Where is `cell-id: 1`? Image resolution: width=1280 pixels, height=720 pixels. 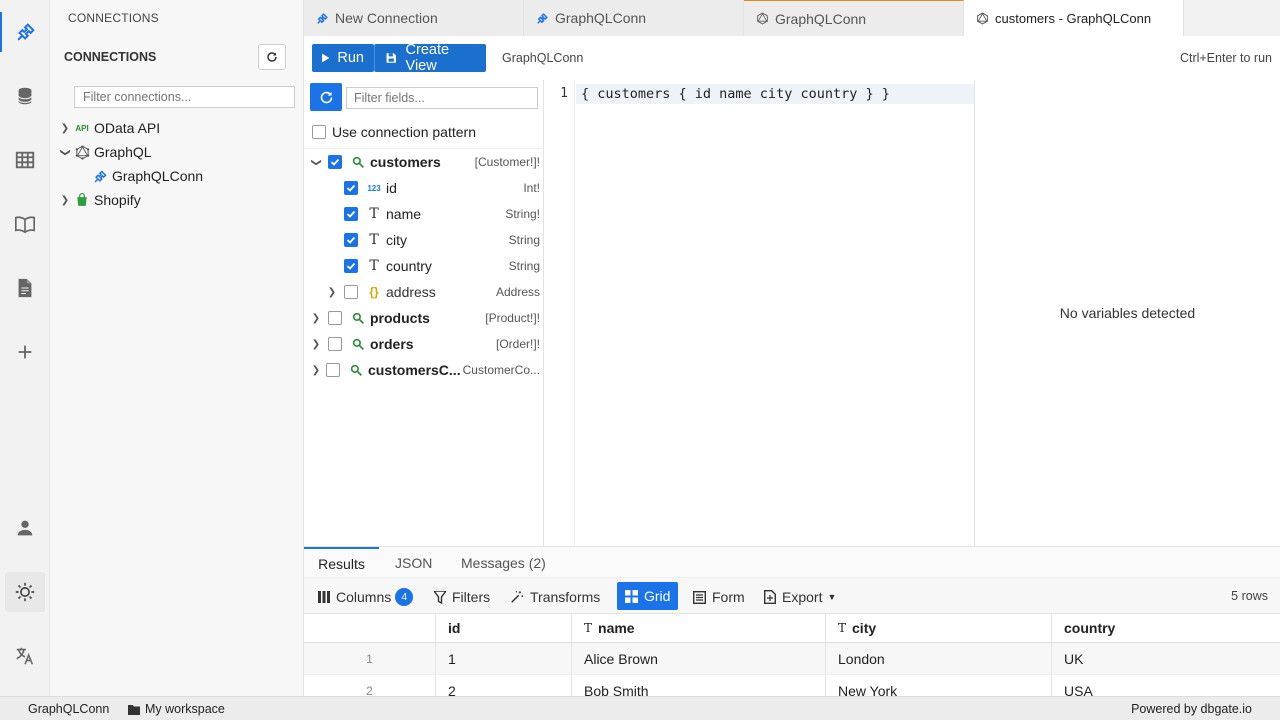 cell-id: 1 is located at coordinates (504, 659).